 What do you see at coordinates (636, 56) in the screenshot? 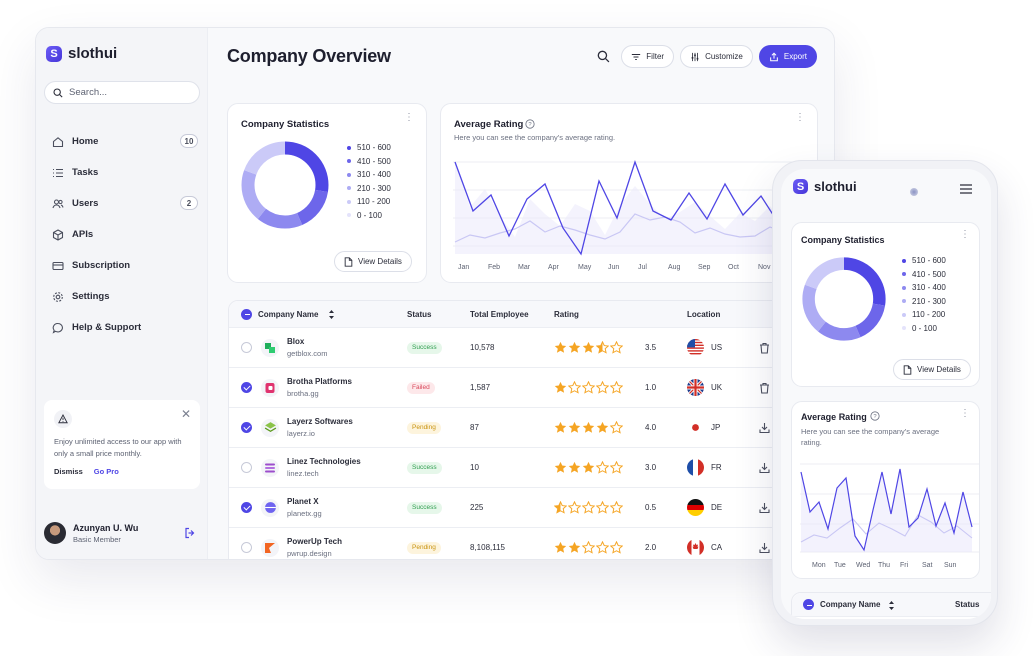
I see `filter-icon` at bounding box center [636, 56].